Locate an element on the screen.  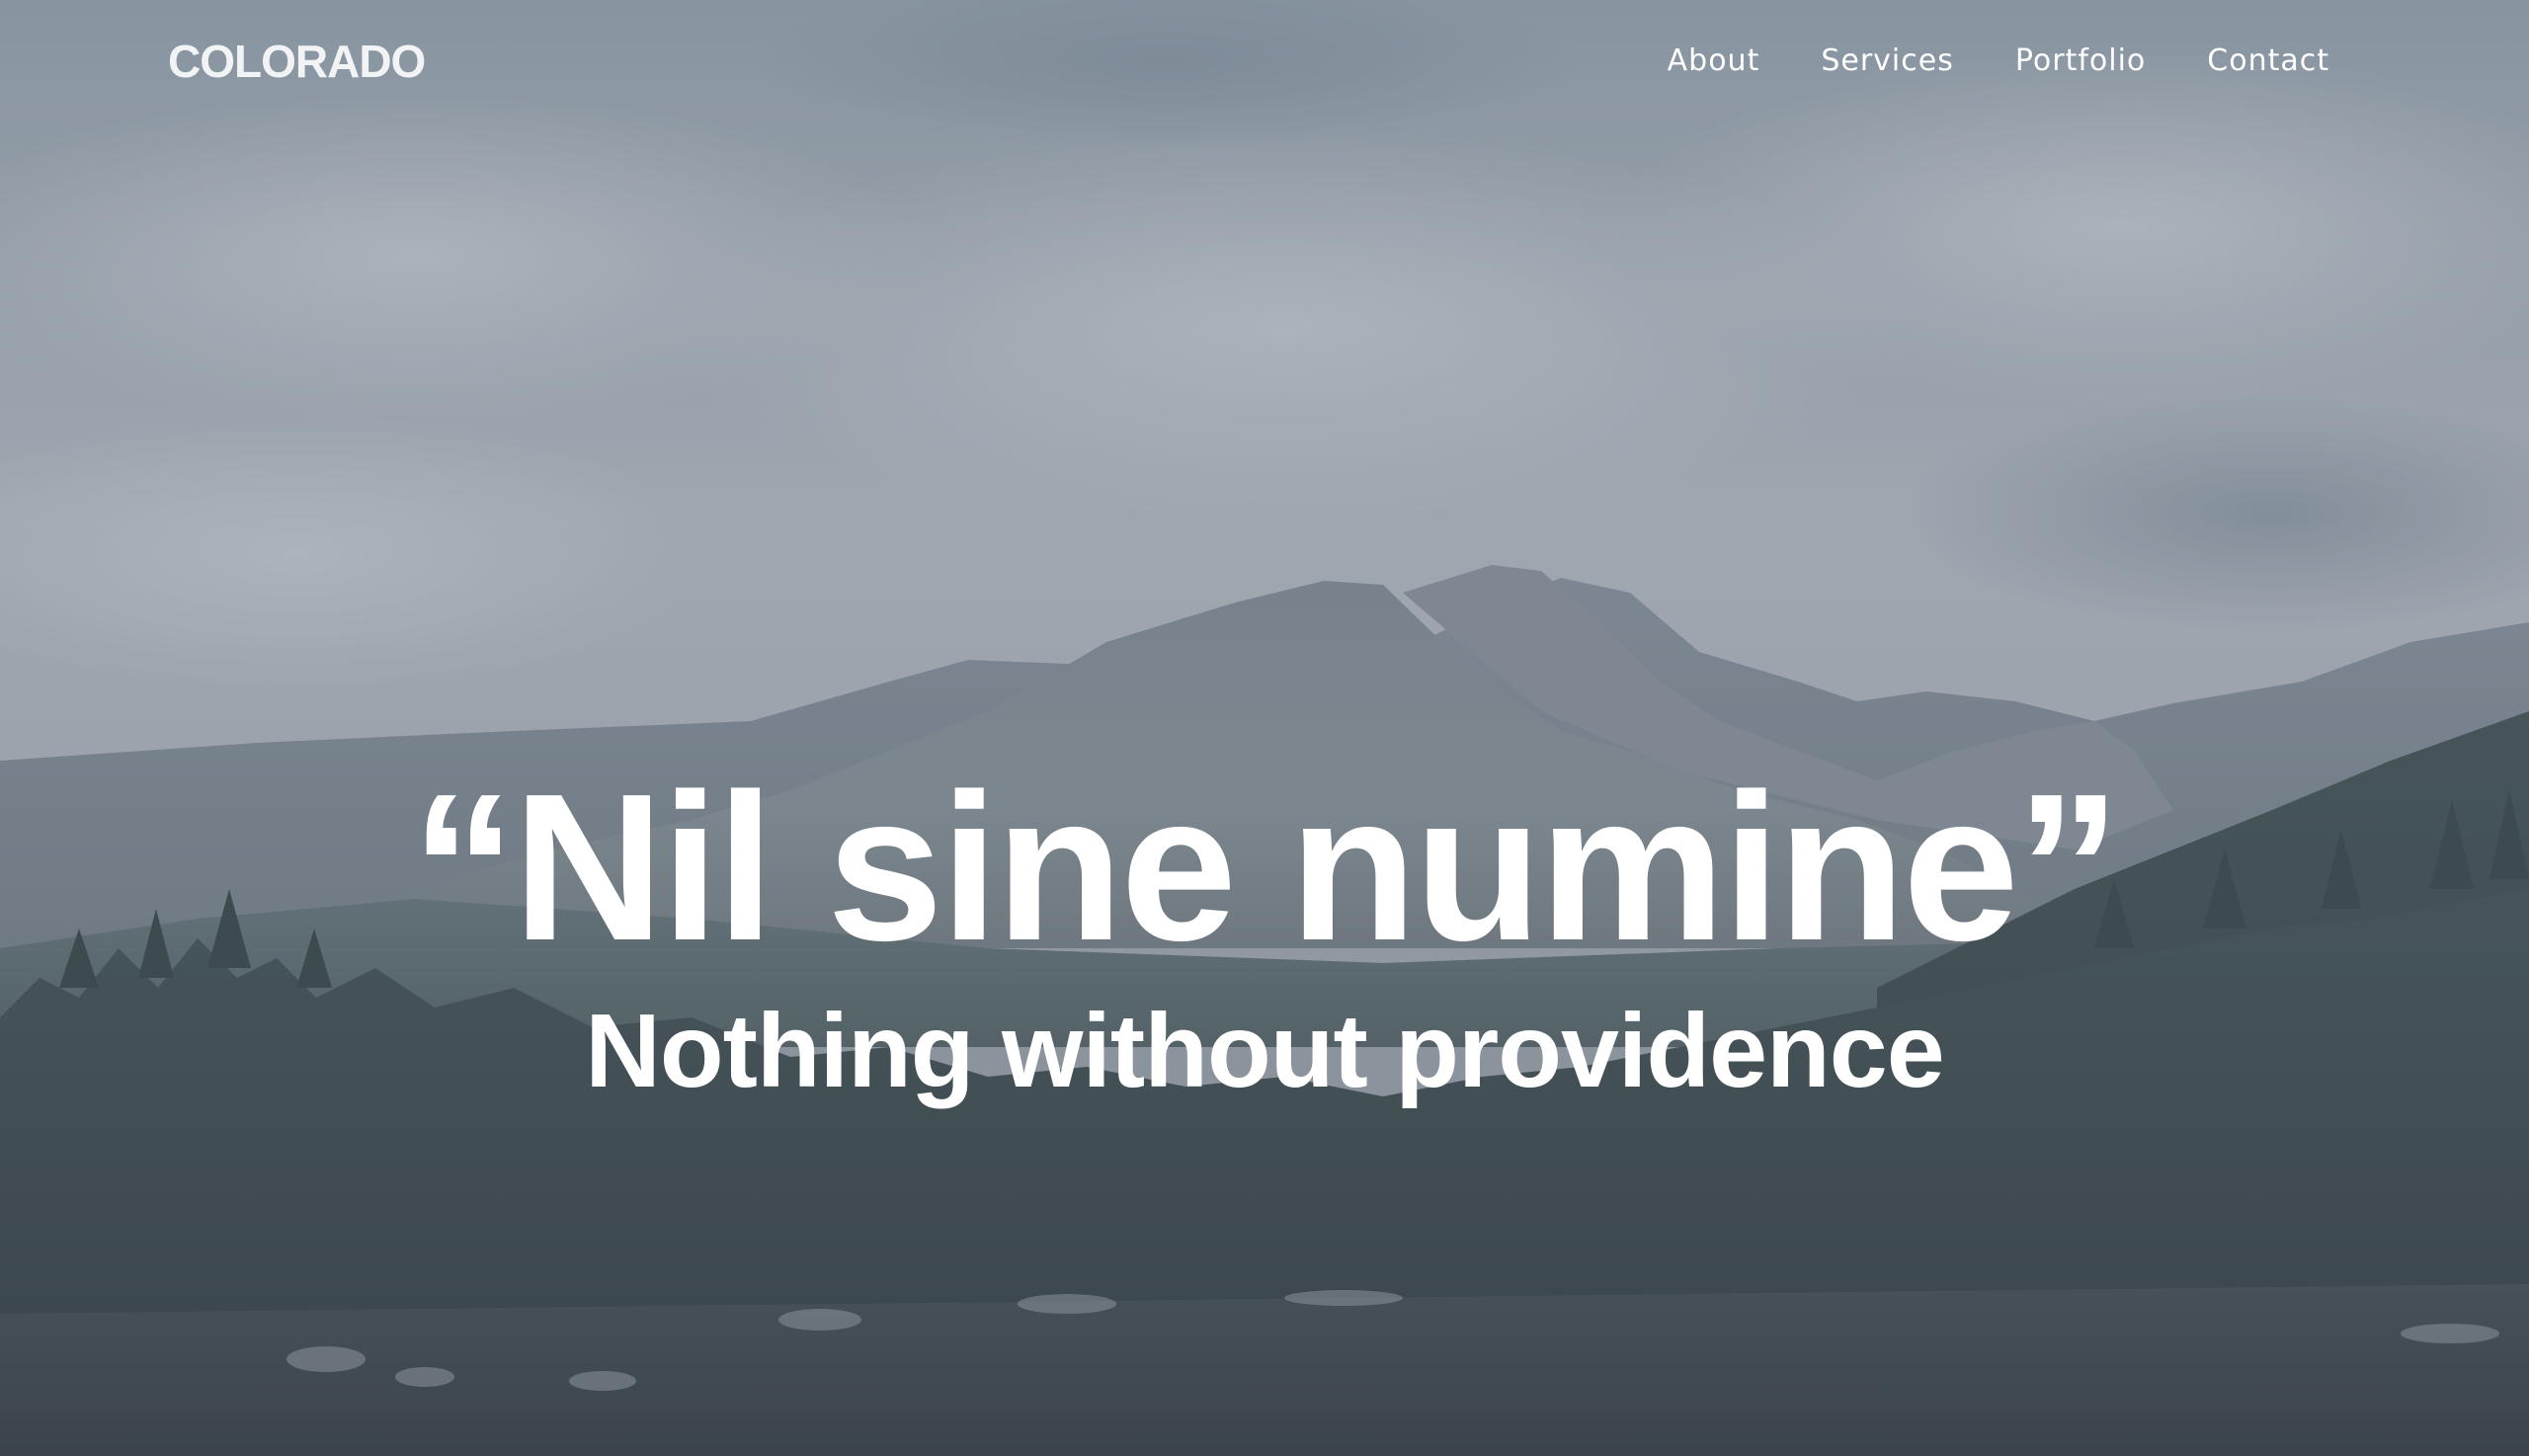
nav-link-services: Services is located at coordinates (1887, 61).